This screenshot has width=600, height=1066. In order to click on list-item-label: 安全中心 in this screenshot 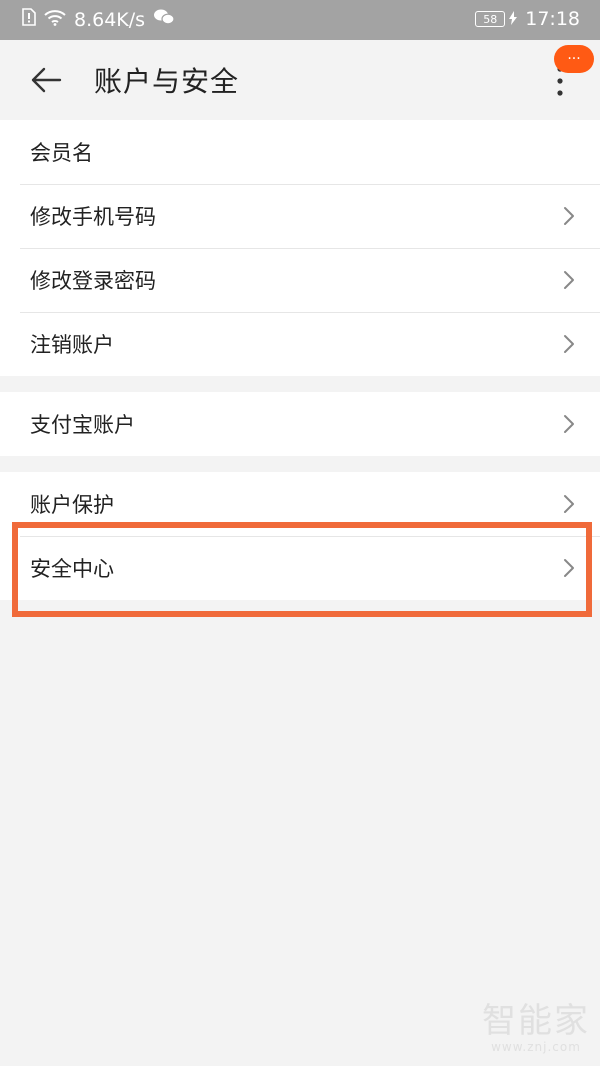, I will do `click(72, 569)`.